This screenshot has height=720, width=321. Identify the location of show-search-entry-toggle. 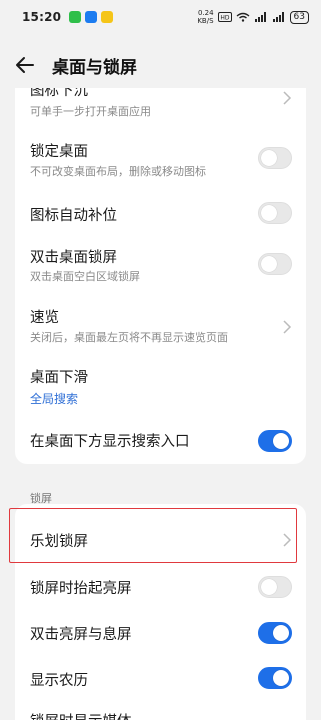
(275, 441).